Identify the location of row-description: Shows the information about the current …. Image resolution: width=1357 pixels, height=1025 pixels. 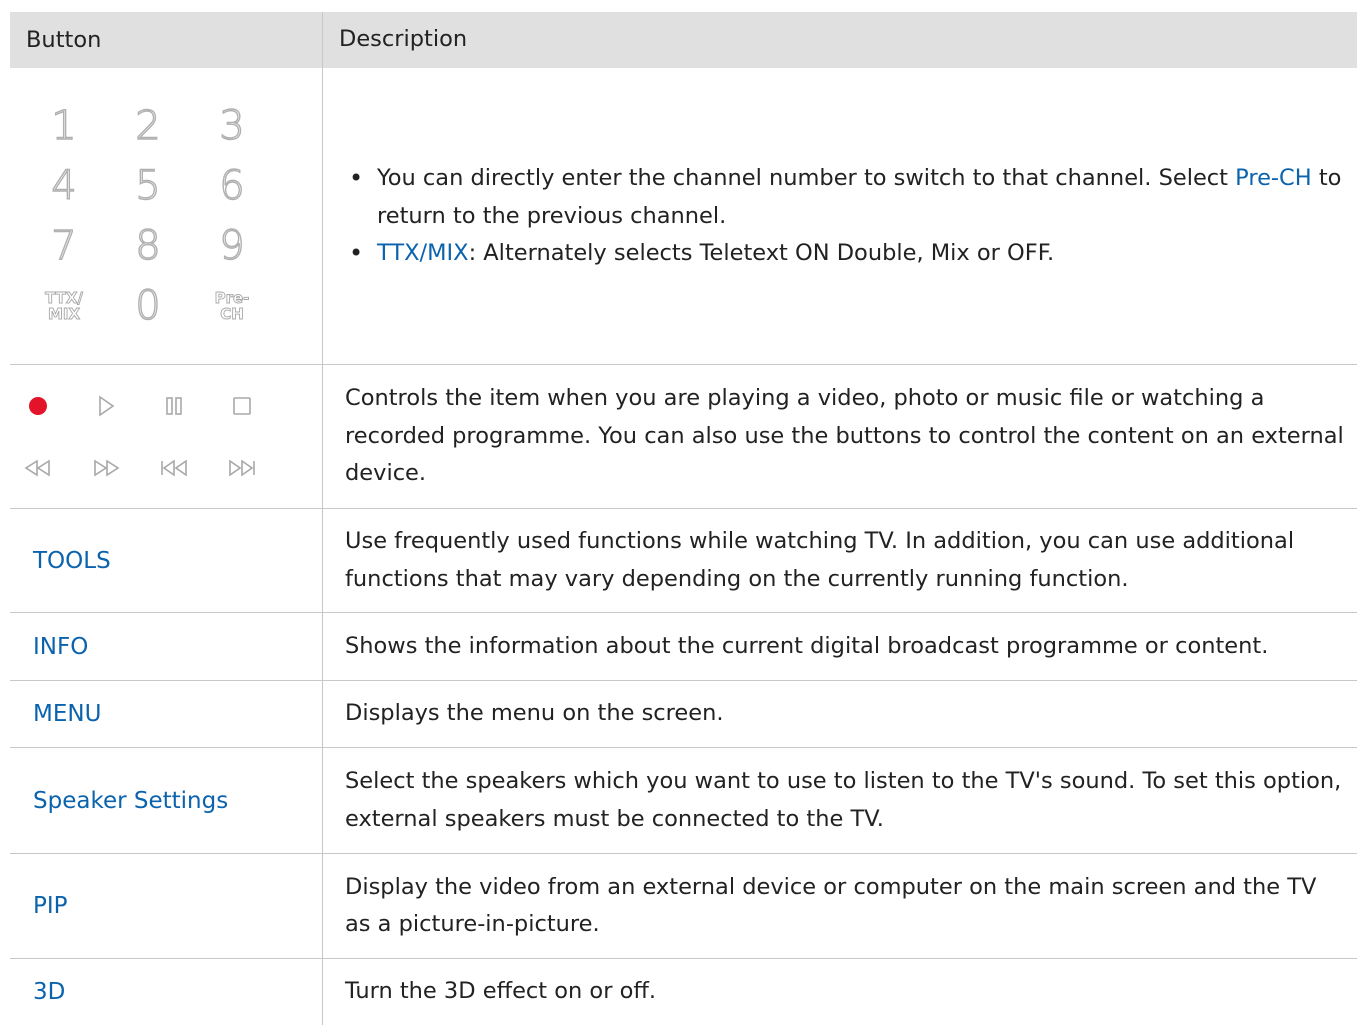
(807, 645).